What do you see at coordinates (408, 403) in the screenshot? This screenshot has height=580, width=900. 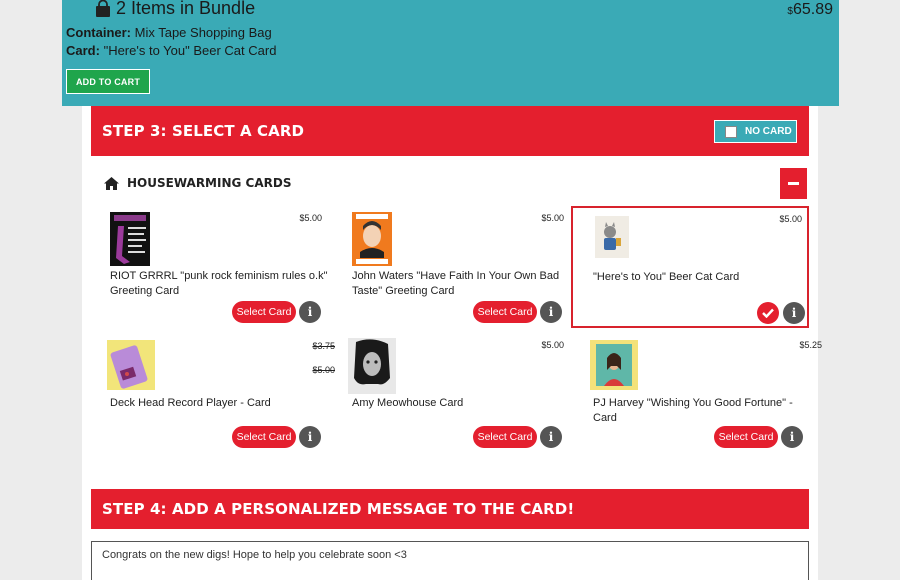 I see `card-name: Amy Meowhouse Card` at bounding box center [408, 403].